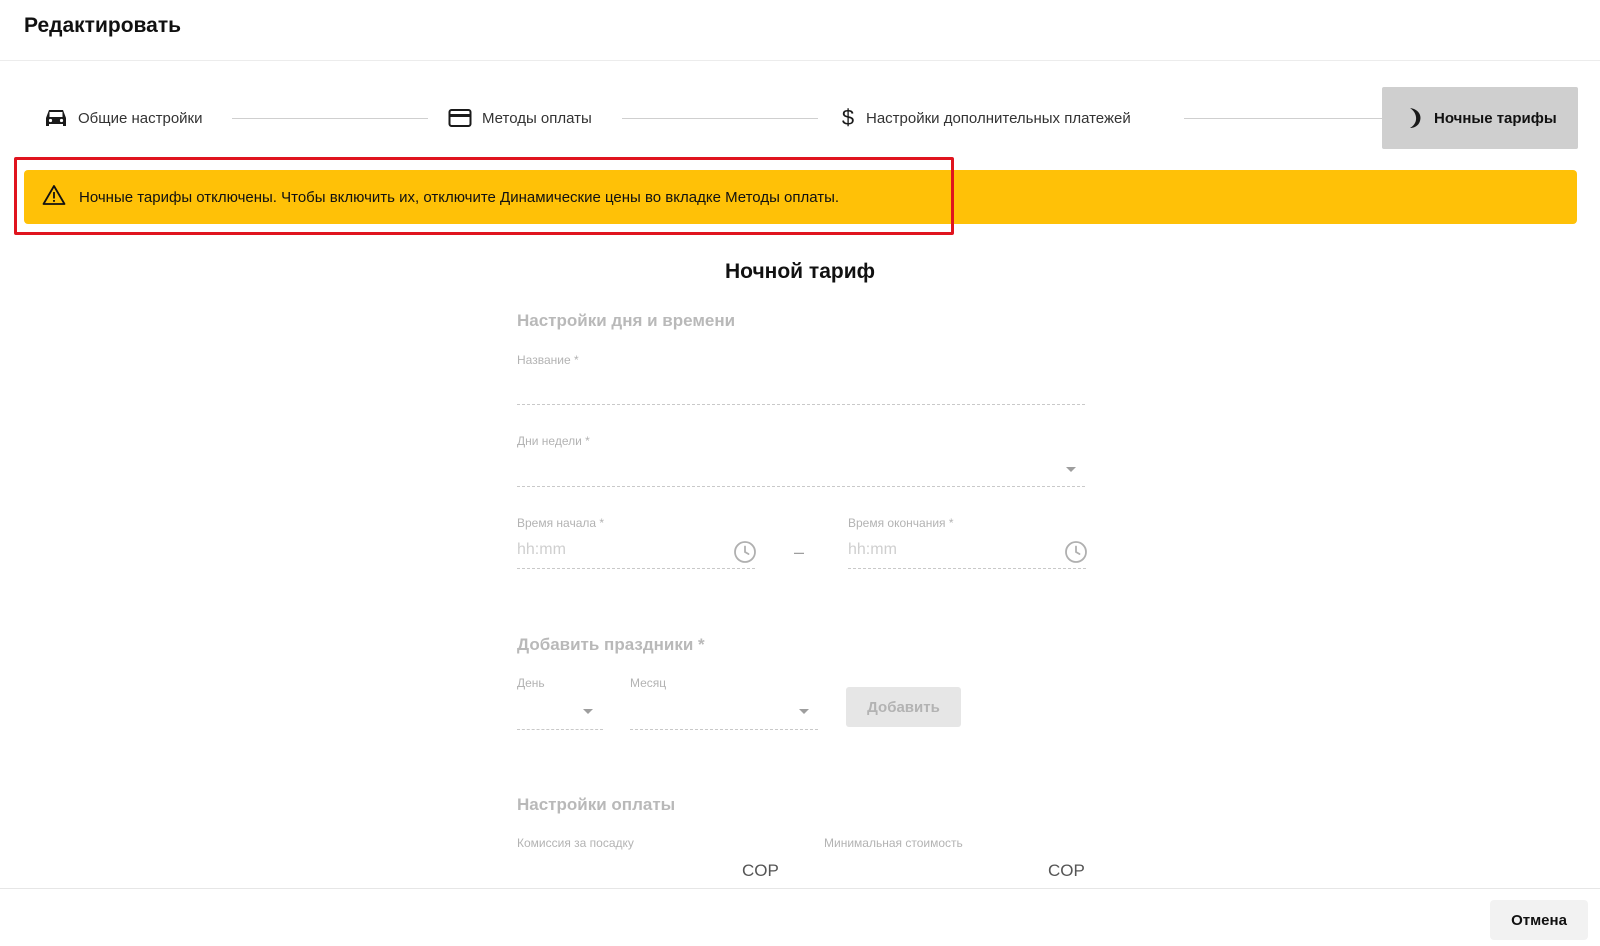 Image resolution: width=1600 pixels, height=946 pixels. I want to click on min-cost-label: Минимальная стоимость, so click(893, 843).